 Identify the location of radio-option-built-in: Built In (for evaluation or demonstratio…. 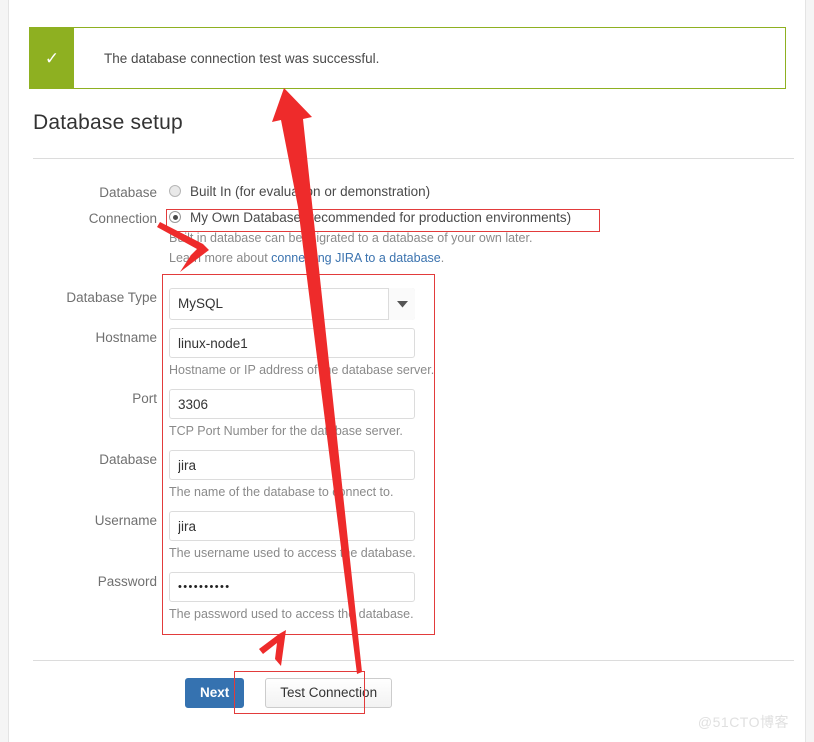
(488, 191).